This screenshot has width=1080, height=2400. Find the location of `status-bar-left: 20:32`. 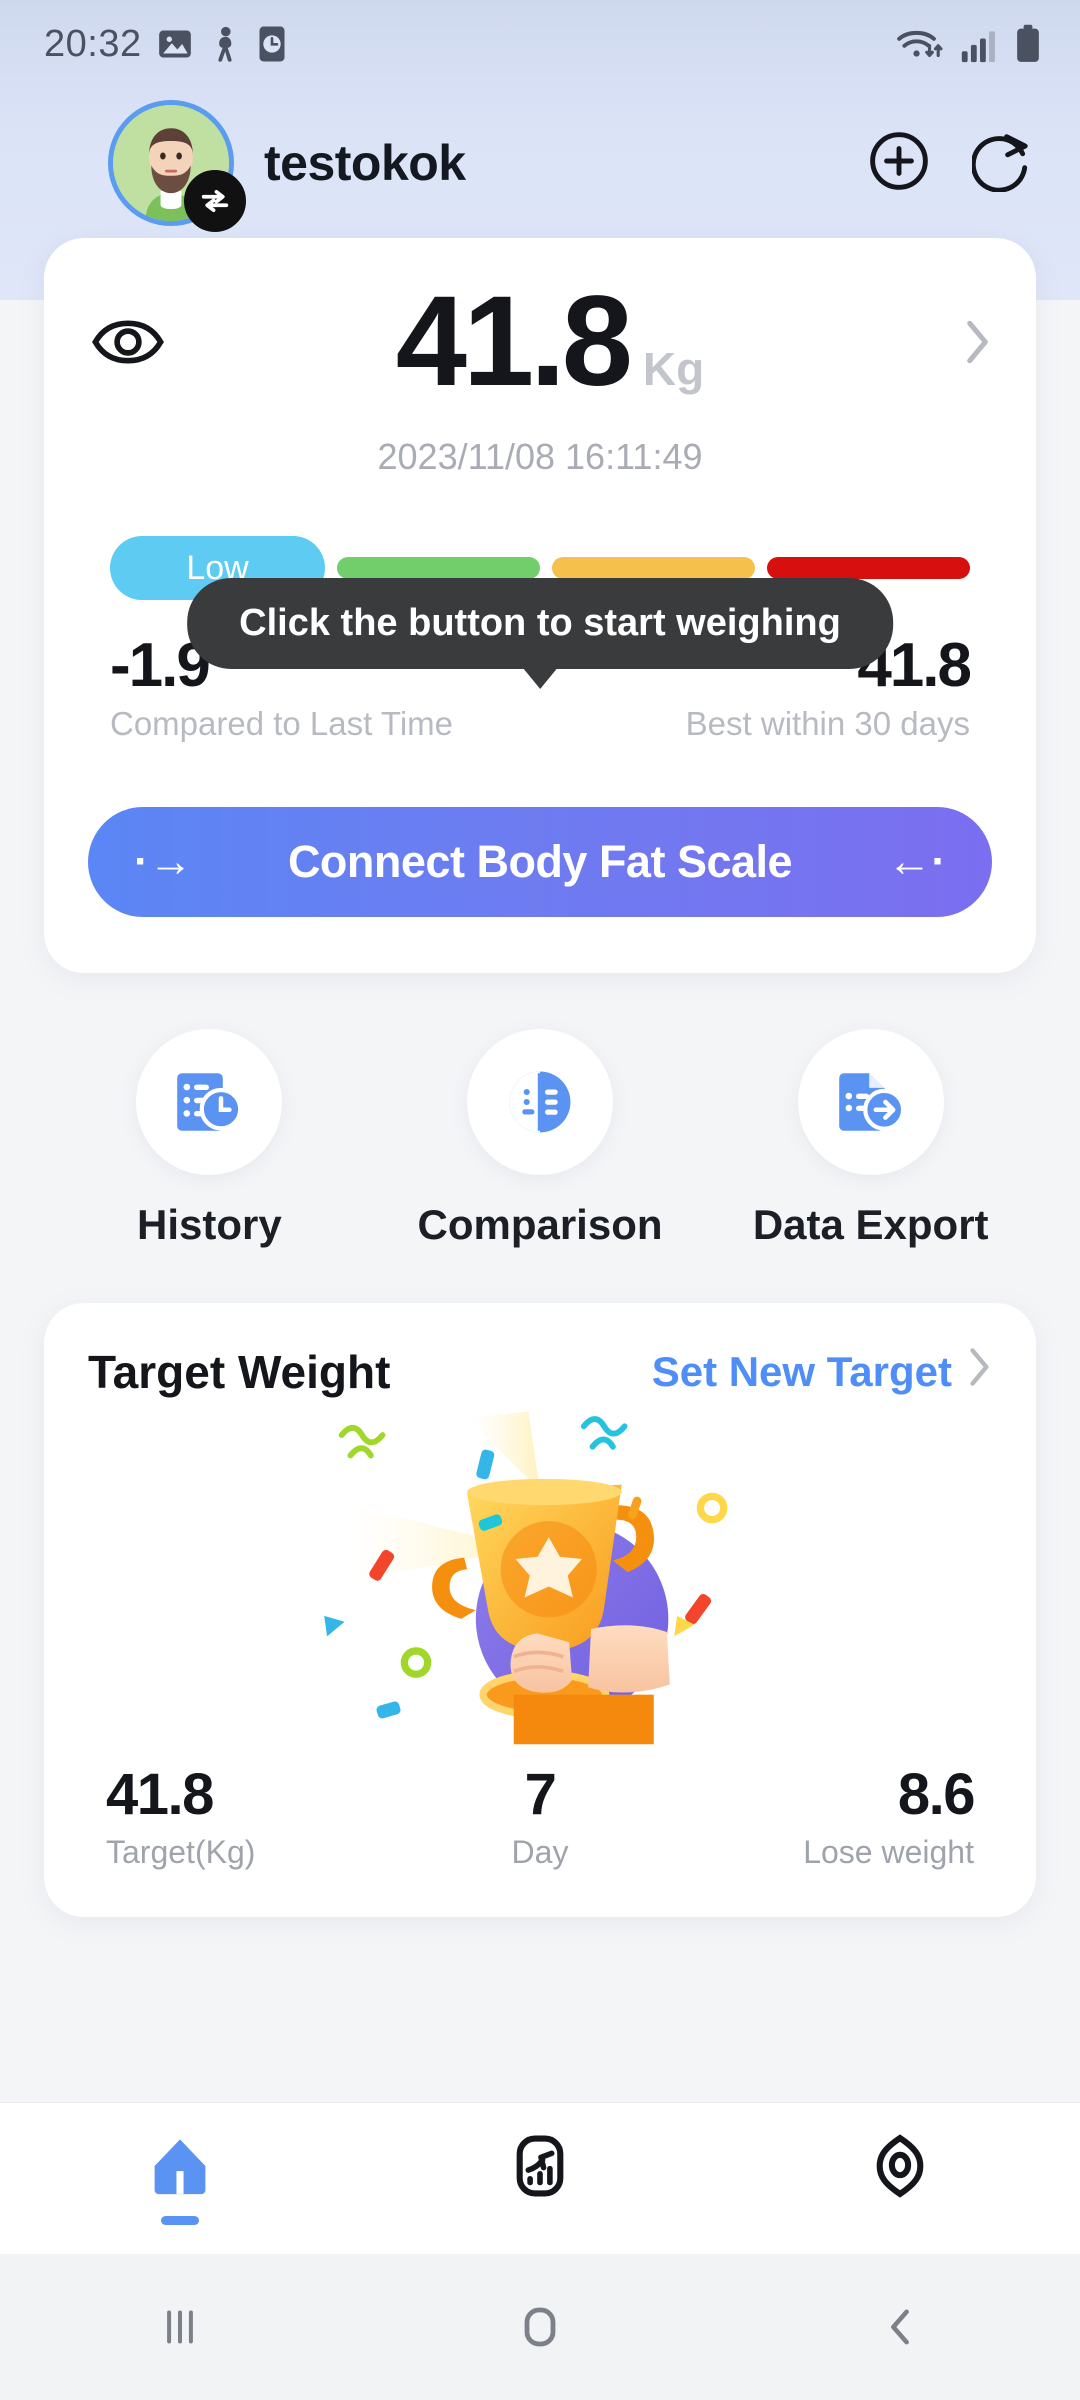

status-bar-left: 20:32 is located at coordinates (166, 44).